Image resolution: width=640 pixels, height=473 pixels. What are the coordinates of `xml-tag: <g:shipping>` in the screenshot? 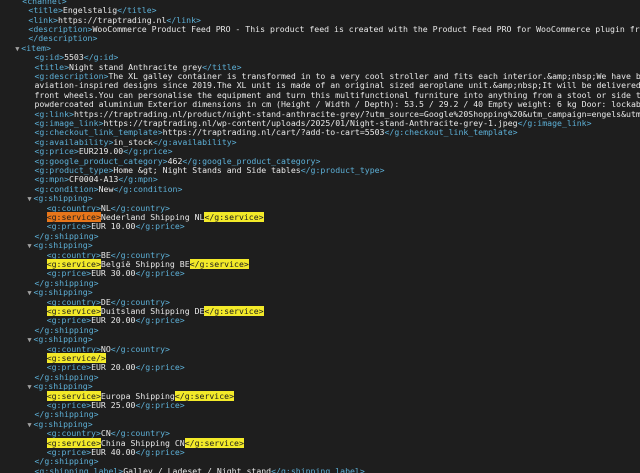 It's located at (63, 386).